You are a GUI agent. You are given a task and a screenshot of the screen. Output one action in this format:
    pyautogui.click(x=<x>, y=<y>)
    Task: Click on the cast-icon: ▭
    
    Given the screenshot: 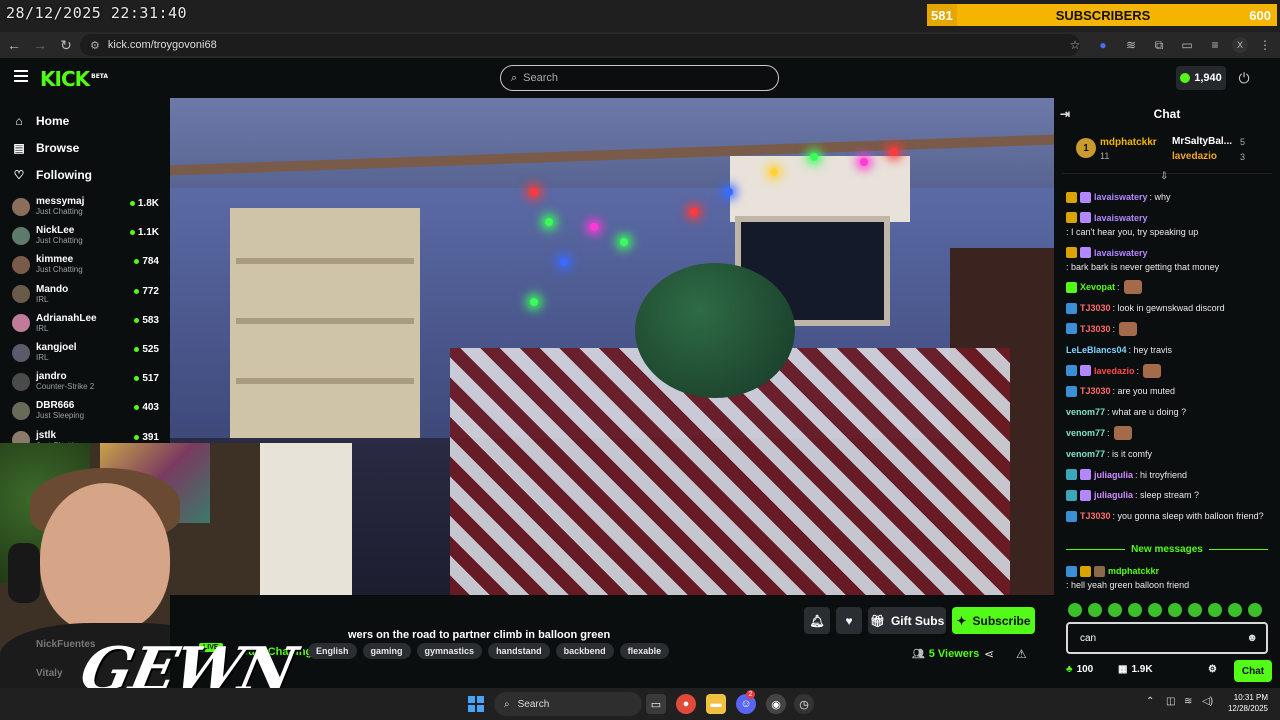 What is the action you would take?
    pyautogui.click(x=1187, y=45)
    